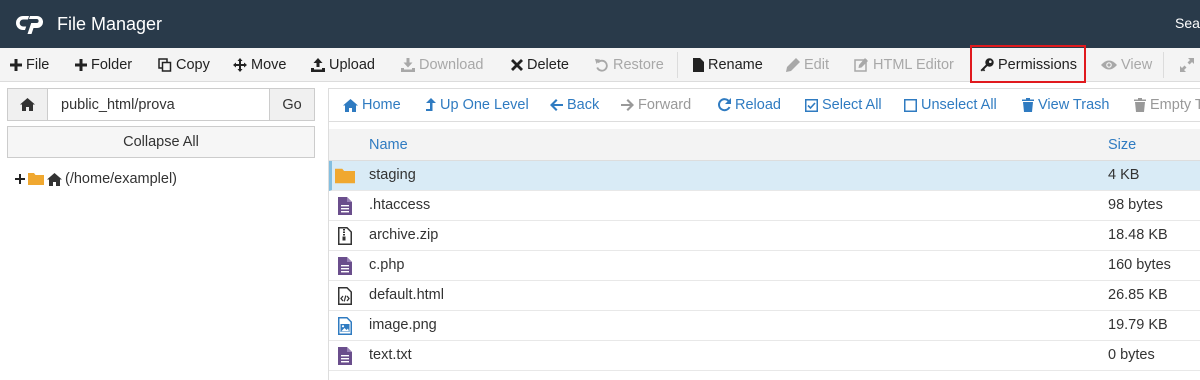  What do you see at coordinates (408, 64) in the screenshot?
I see `download-icon` at bounding box center [408, 64].